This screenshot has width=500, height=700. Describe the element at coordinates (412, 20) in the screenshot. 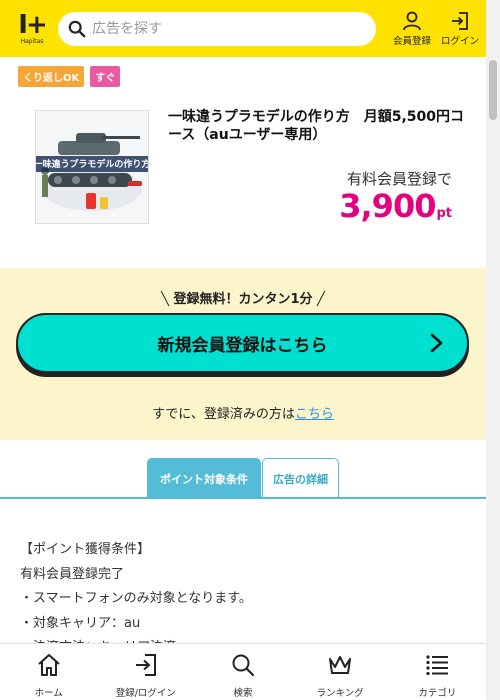

I see `user-icon` at that location.